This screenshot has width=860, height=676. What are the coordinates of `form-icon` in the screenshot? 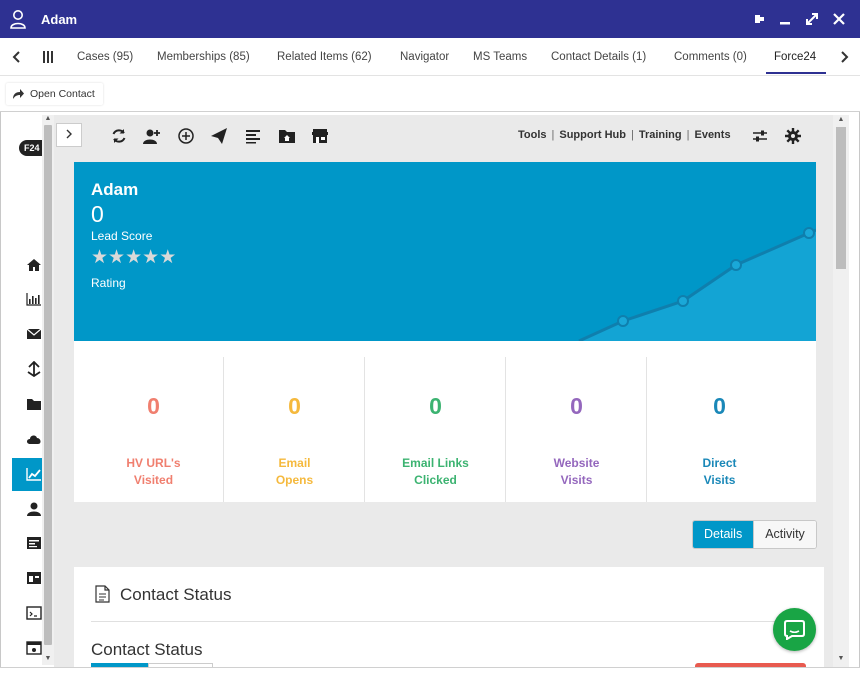 It's located at (34, 543).